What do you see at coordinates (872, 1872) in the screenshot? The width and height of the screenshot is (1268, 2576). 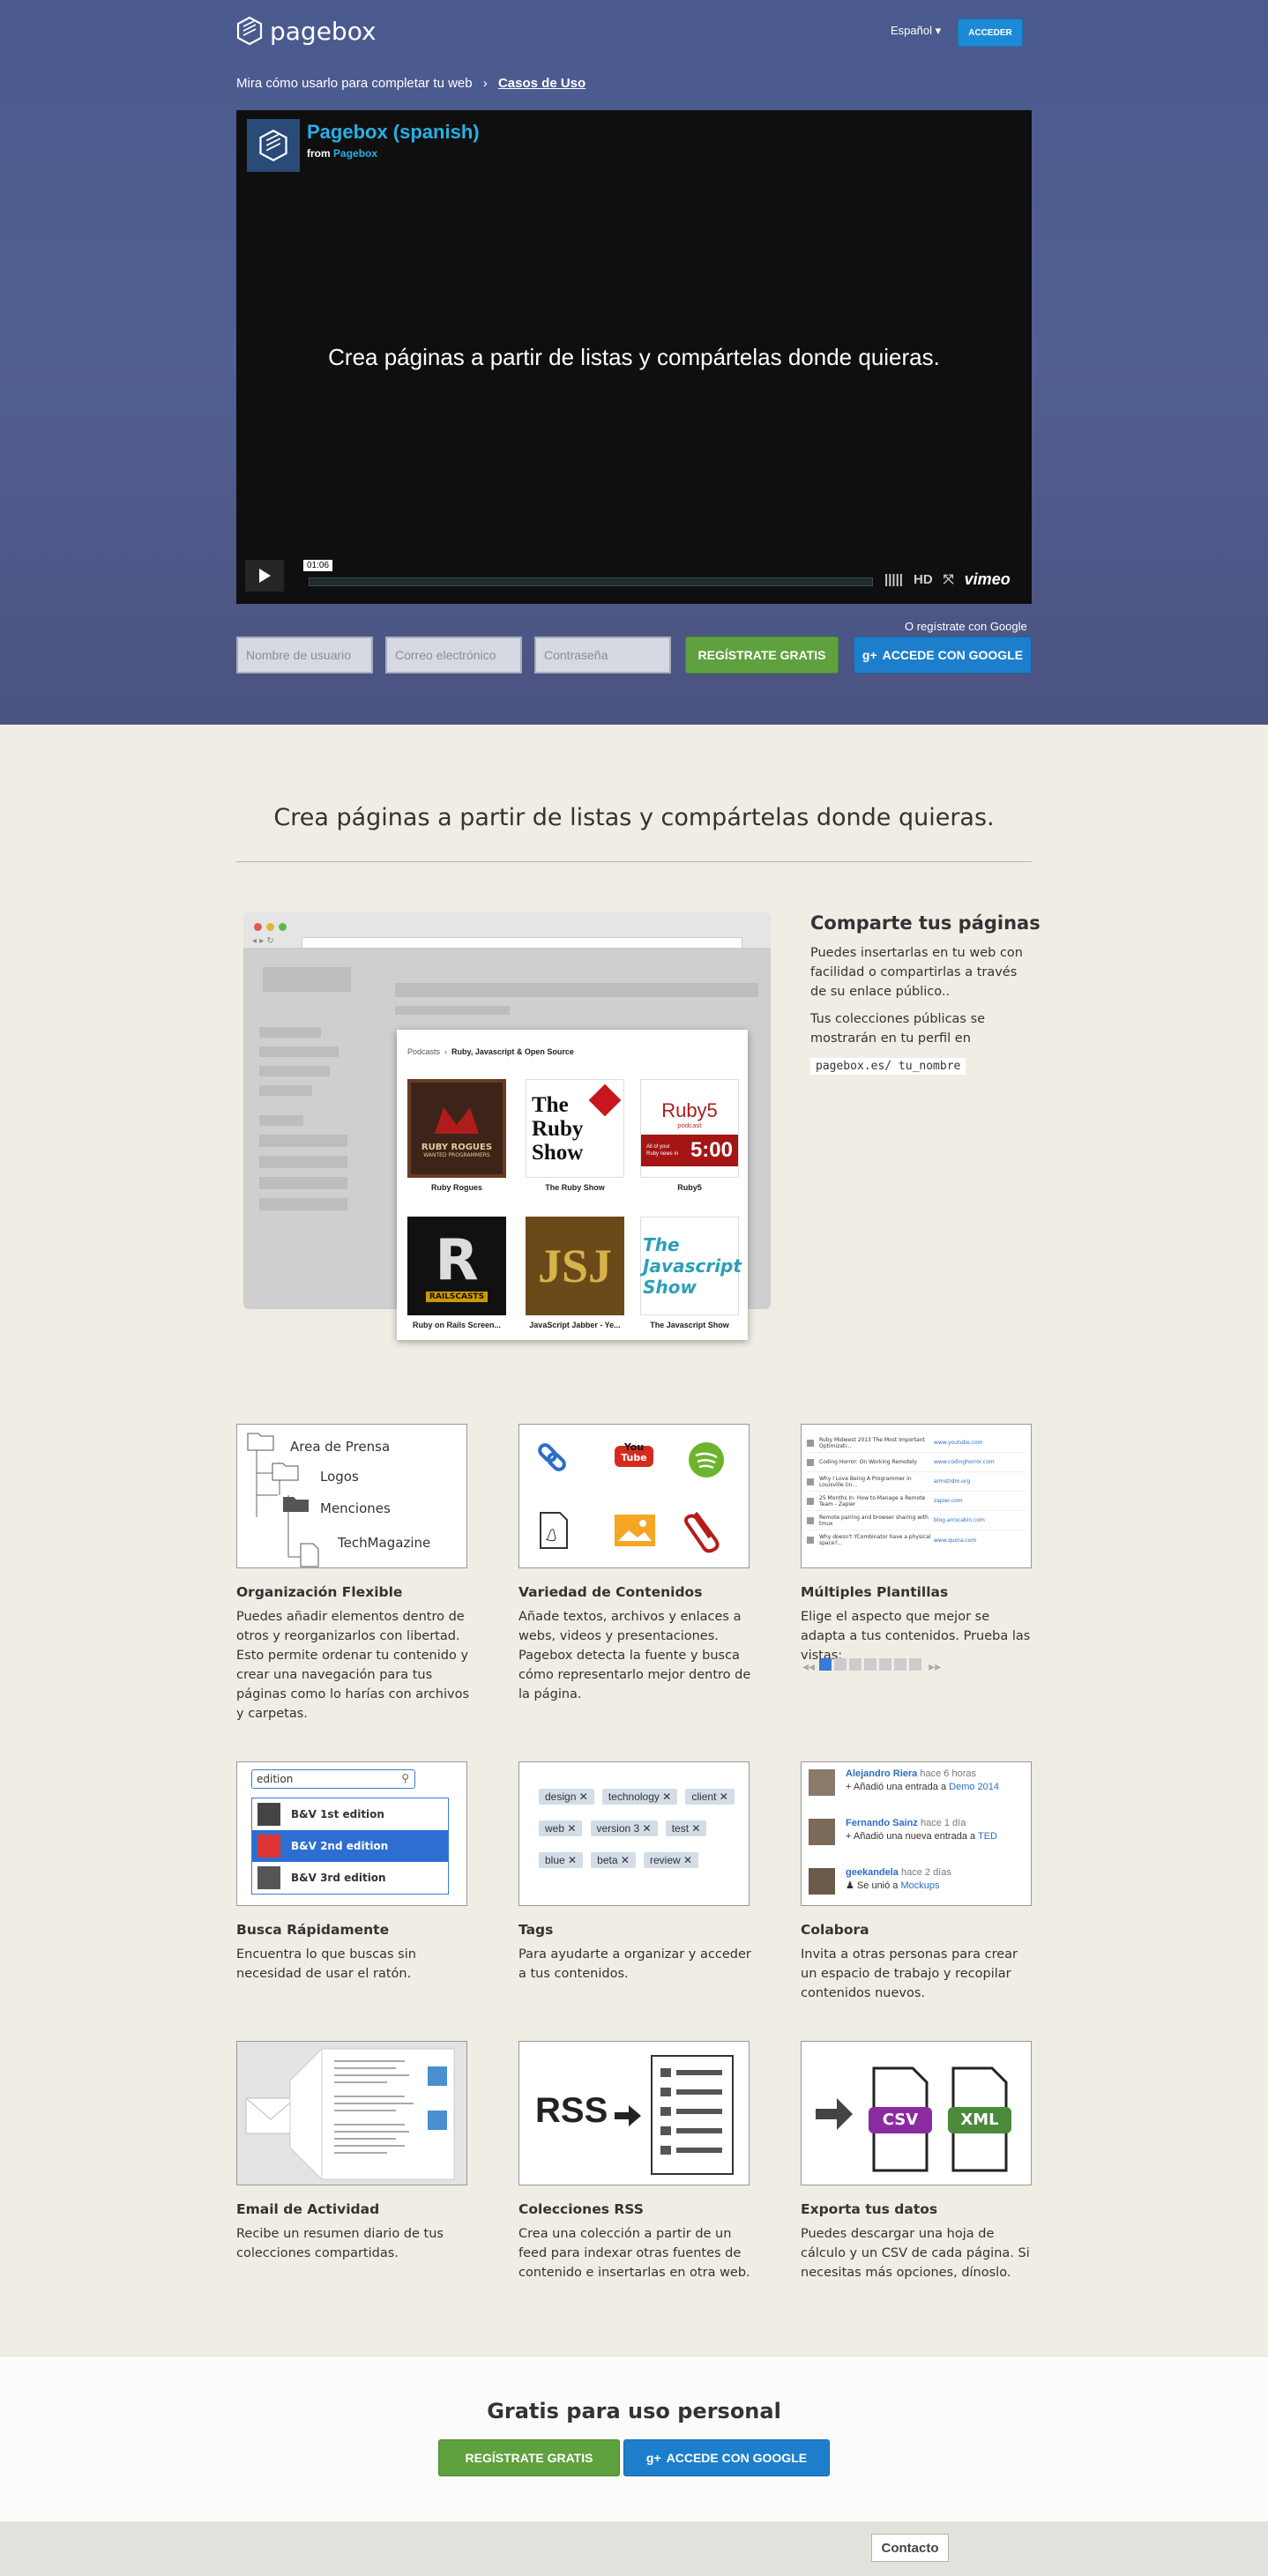 I see `activity-user: geekandela` at bounding box center [872, 1872].